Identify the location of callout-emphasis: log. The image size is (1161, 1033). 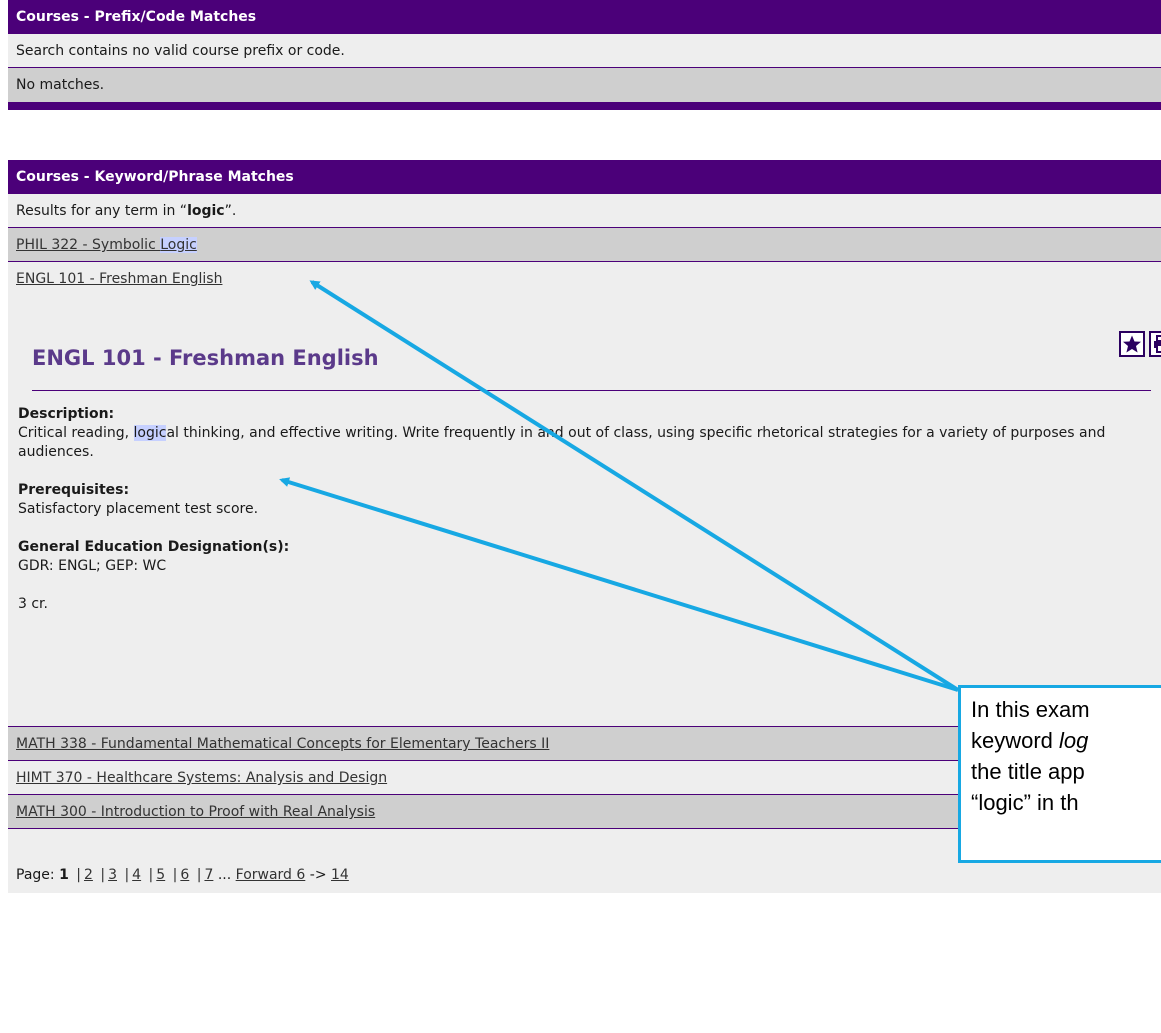
(1074, 740).